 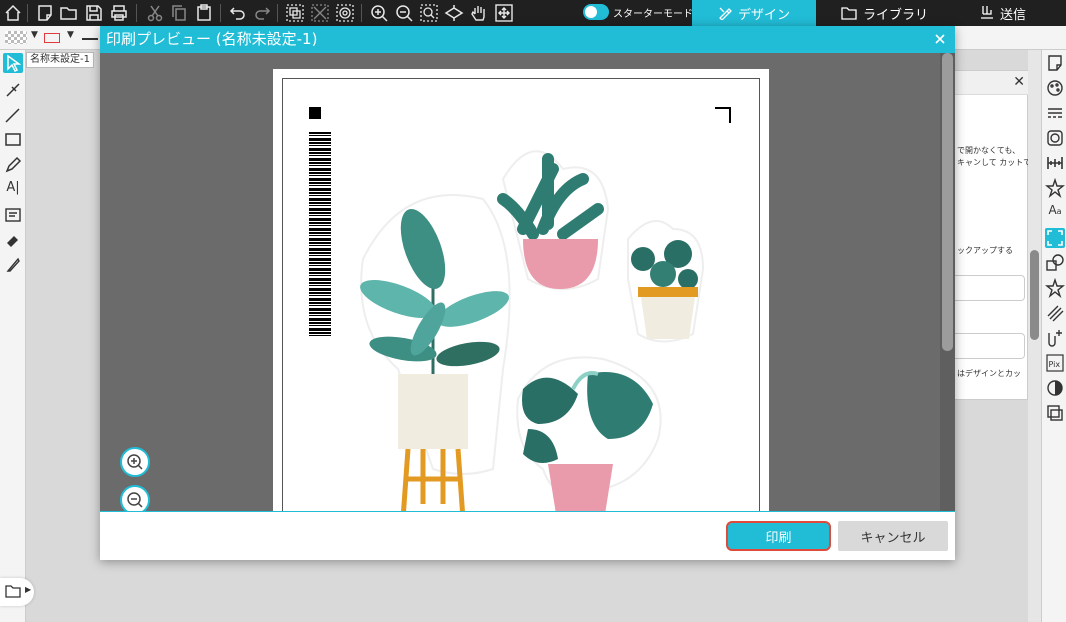 What do you see at coordinates (1055, 88) in the screenshot?
I see `fill-color-icon` at bounding box center [1055, 88].